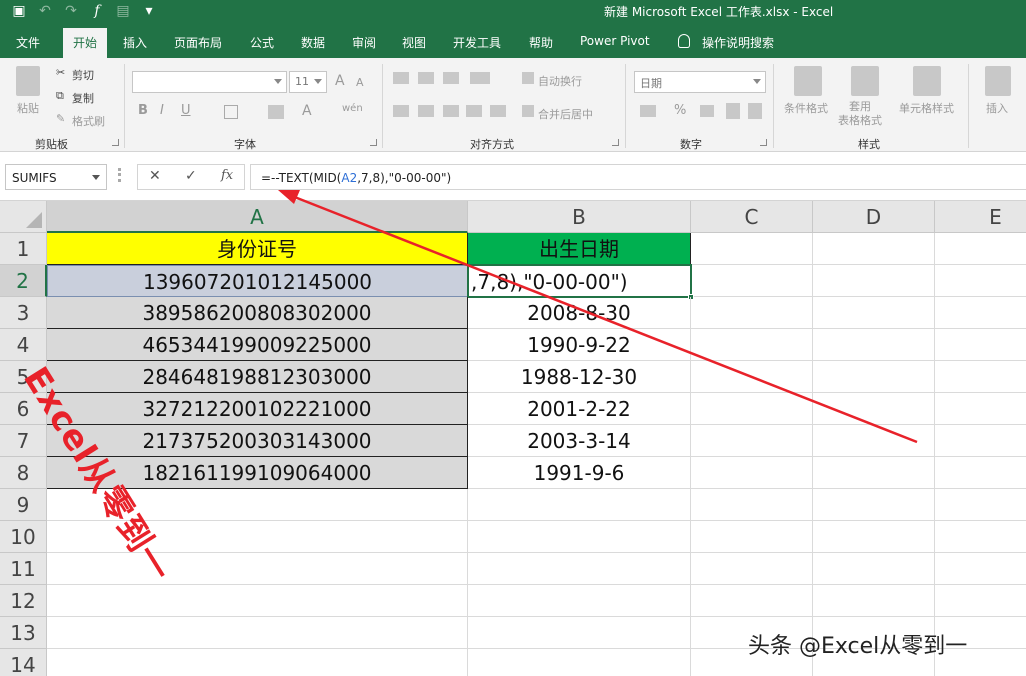  What do you see at coordinates (579, 409) in the screenshot?
I see `cell-b6: 2001-2-22` at bounding box center [579, 409].